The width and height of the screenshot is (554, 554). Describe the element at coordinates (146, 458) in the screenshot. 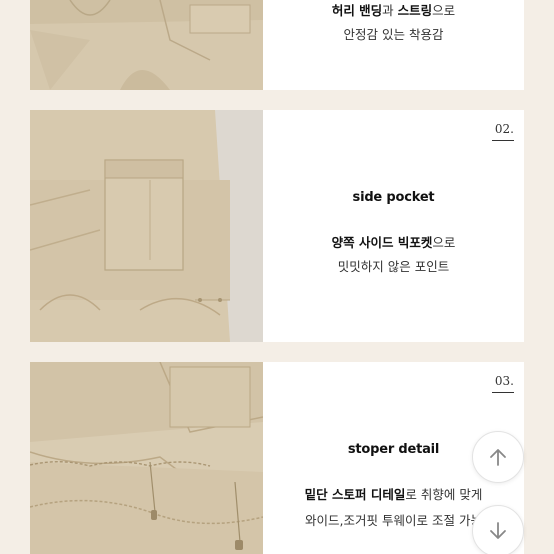

I see `product-photo-stoper` at that location.